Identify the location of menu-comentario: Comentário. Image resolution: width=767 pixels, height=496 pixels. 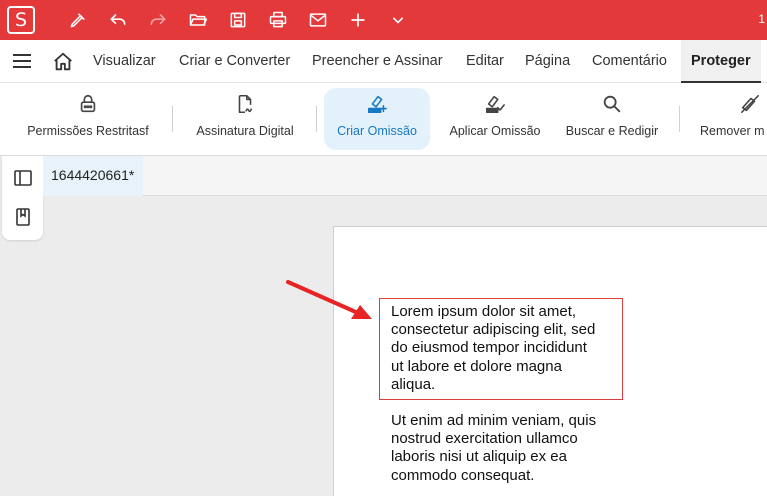
(629, 61).